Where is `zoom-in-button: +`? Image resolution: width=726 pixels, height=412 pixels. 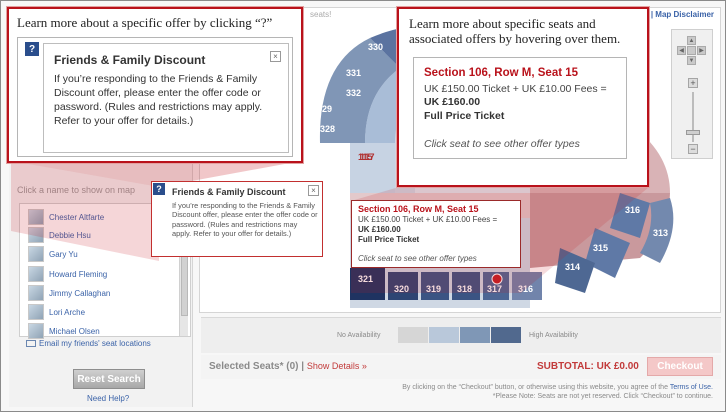 zoom-in-button: + is located at coordinates (693, 83).